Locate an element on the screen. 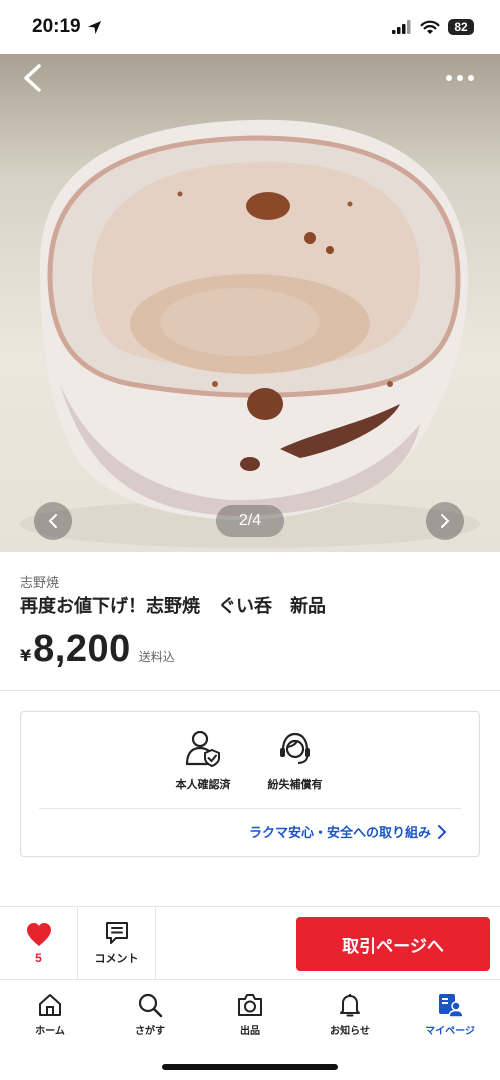  more-options-button is located at coordinates (460, 78).